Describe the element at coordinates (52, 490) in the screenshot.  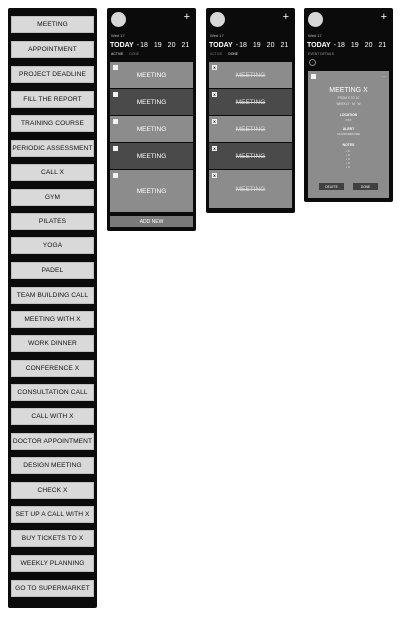
I see `list-item: CHECK X` at that location.